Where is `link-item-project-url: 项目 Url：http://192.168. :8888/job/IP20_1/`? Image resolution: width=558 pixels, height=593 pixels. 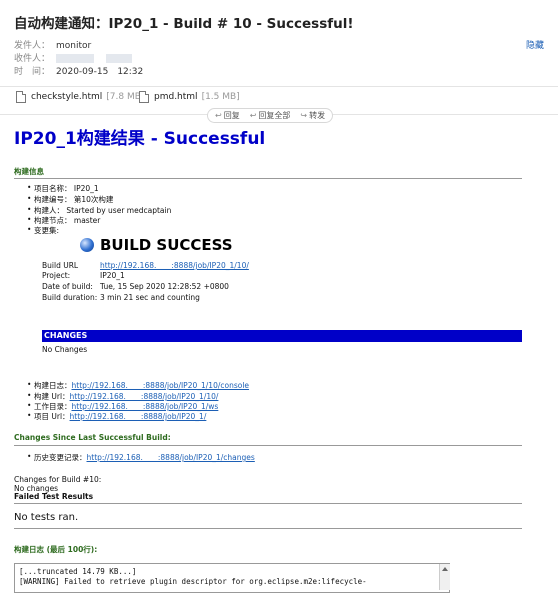 link-item-project-url: 项目 Url：http://192.168. :8888/job/IP20_1/ is located at coordinates (117, 416).